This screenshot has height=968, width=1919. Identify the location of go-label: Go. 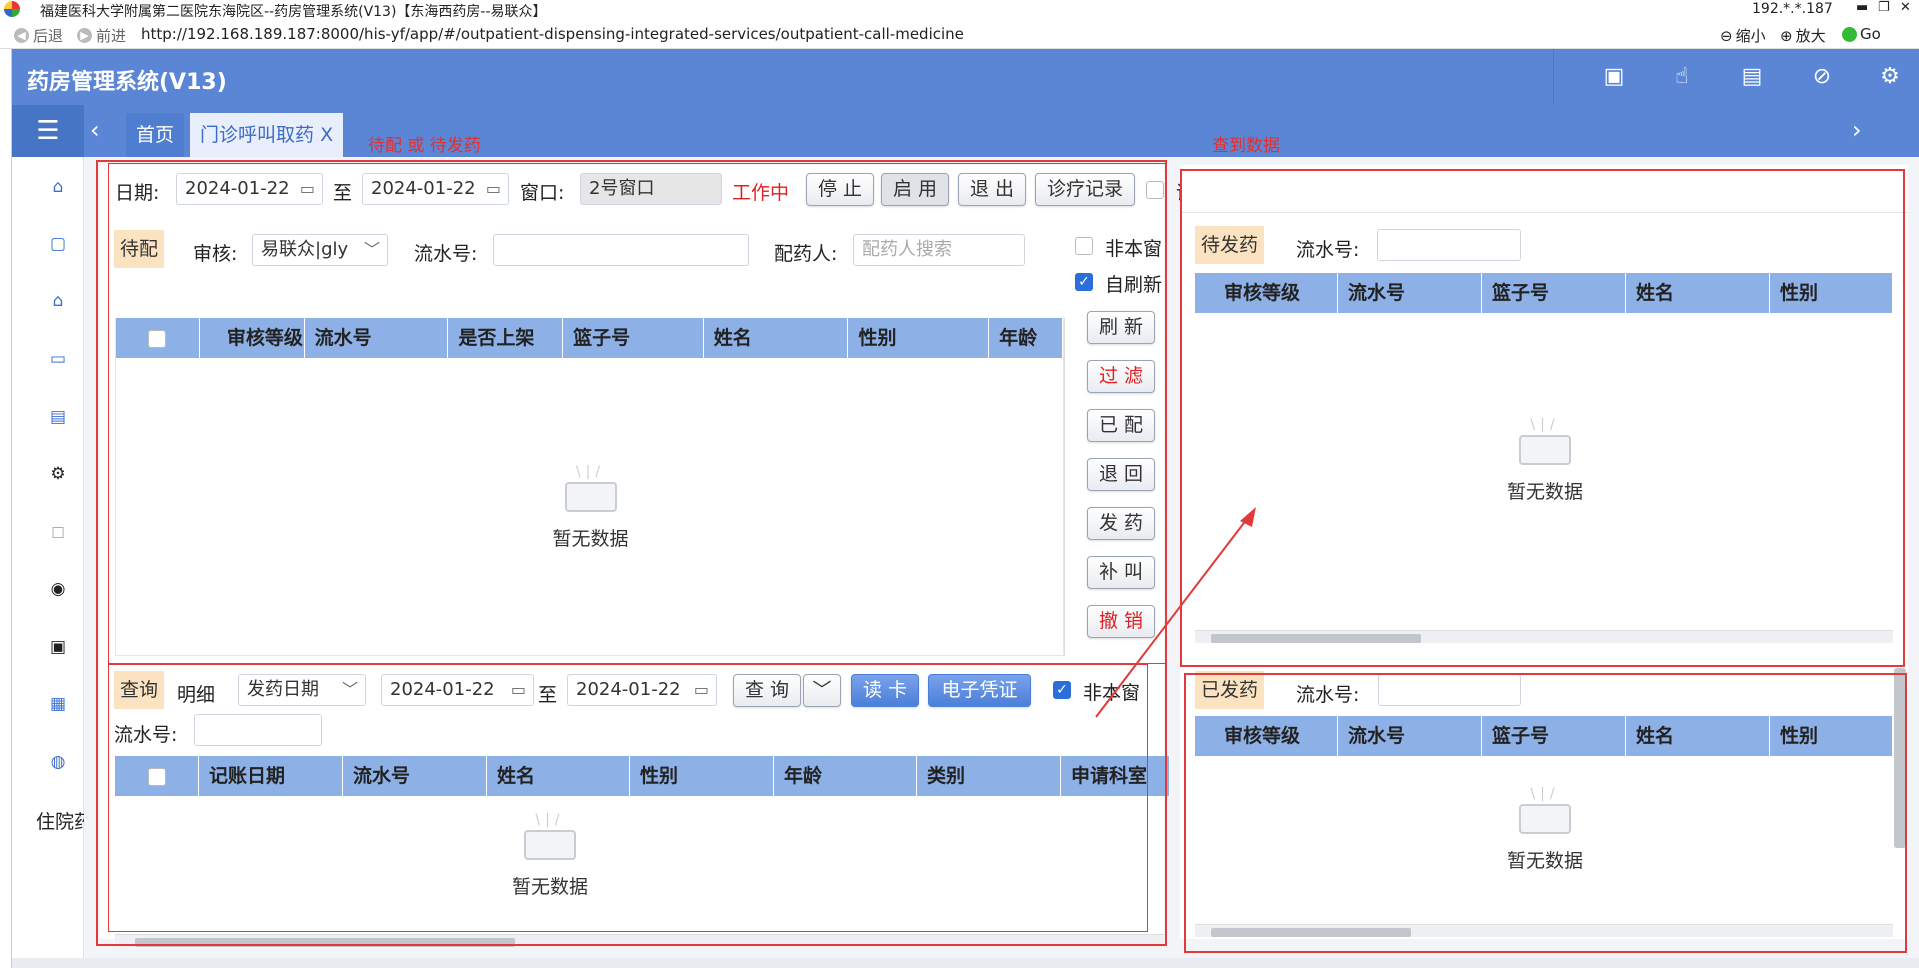
(1870, 34).